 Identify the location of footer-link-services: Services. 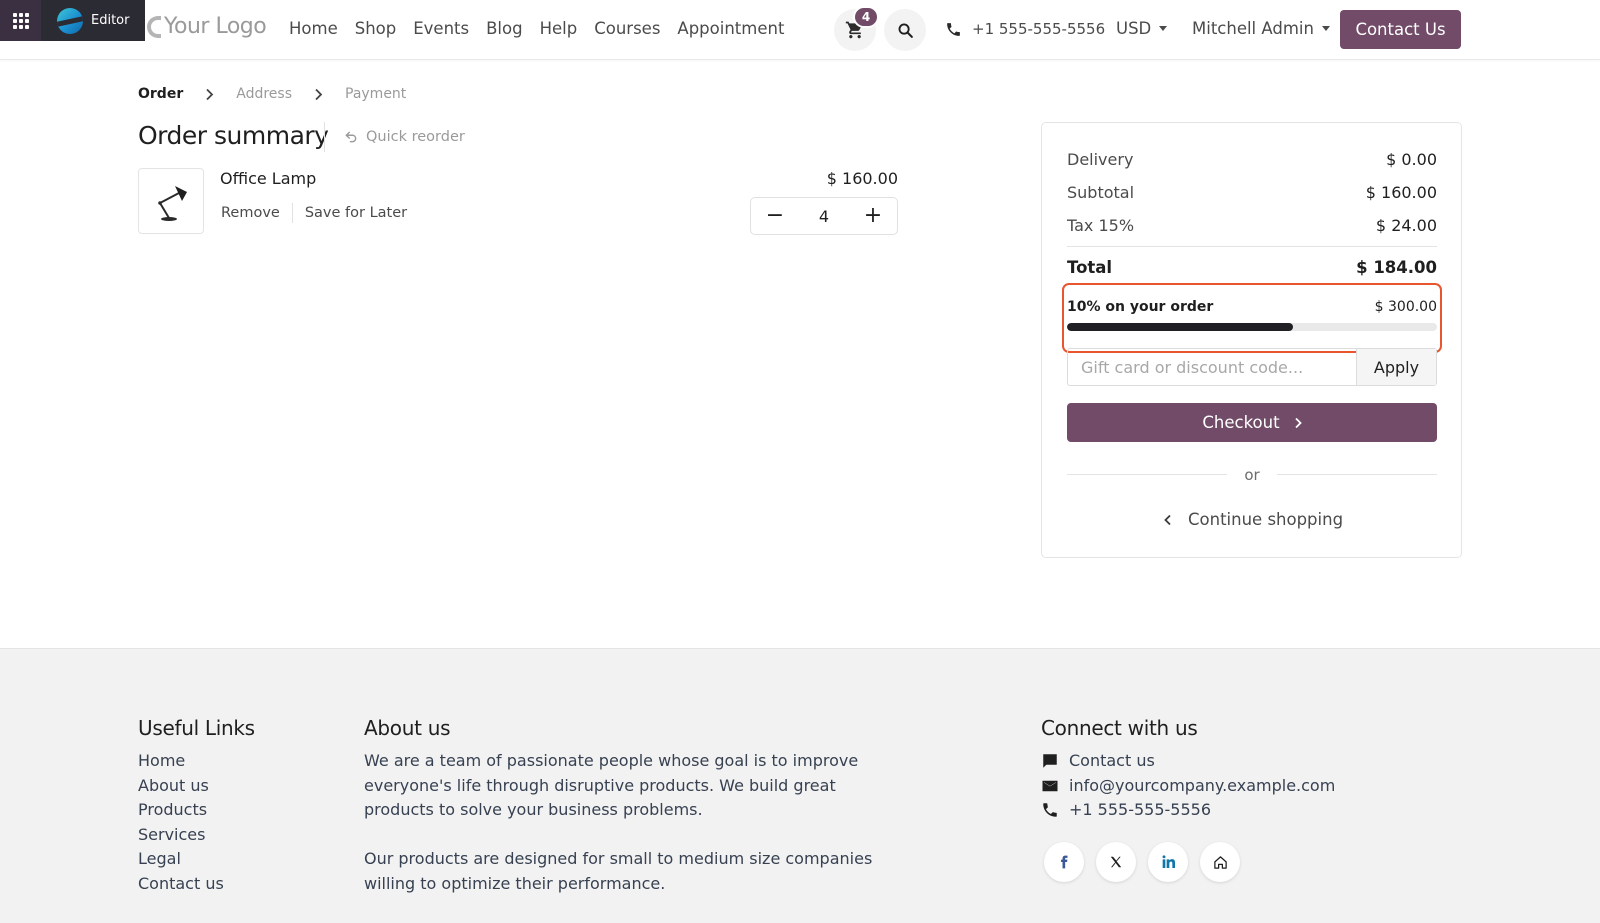
(181, 835).